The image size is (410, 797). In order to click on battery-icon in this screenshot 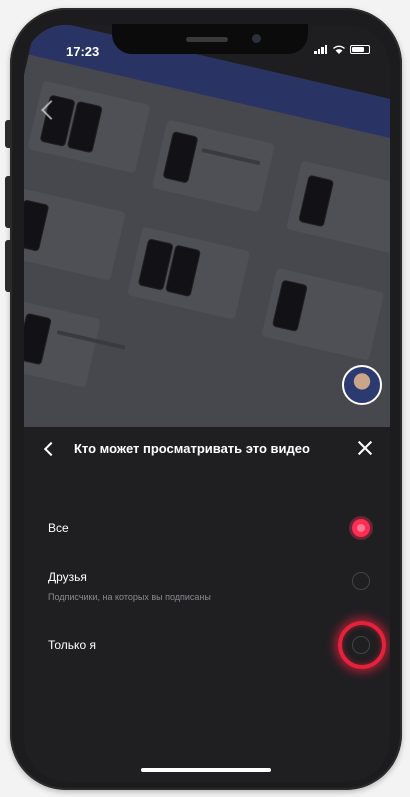, I will do `click(360, 49)`.